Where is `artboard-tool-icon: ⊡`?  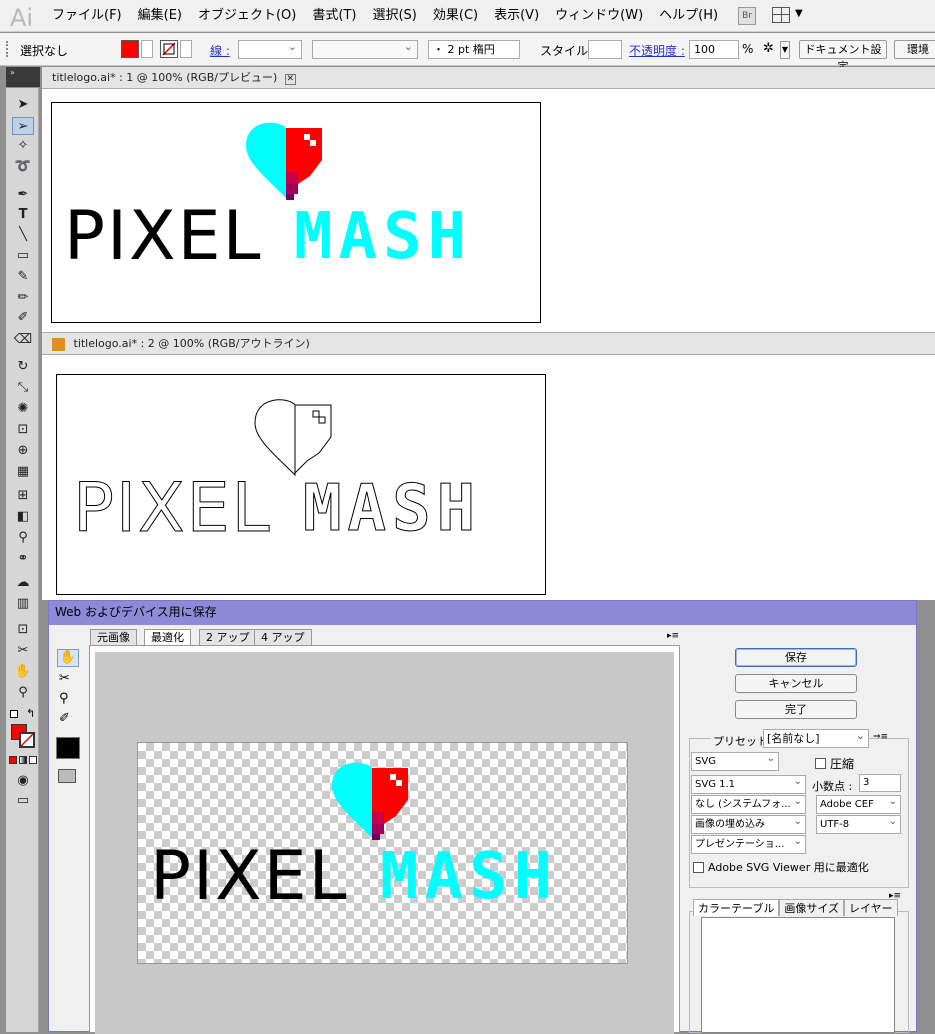
artboard-tool-icon: ⊡ is located at coordinates (23, 630).